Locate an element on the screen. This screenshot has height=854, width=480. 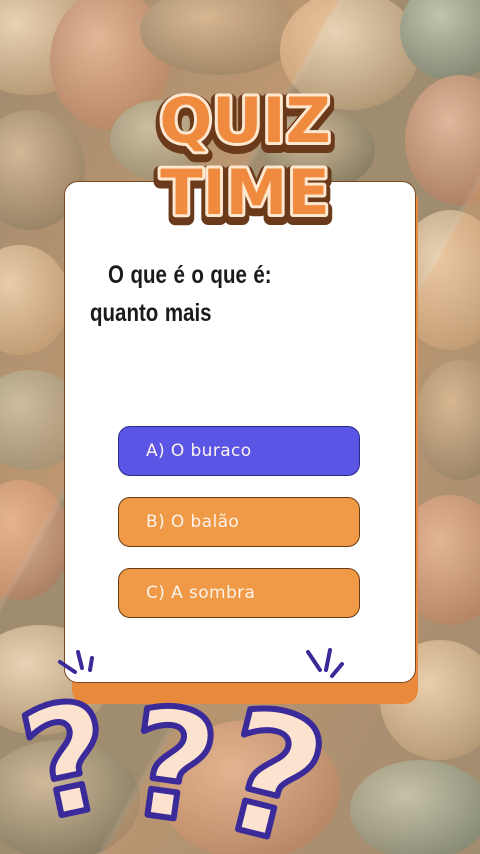
title-line1: QUIZ is located at coordinates (244, 120).